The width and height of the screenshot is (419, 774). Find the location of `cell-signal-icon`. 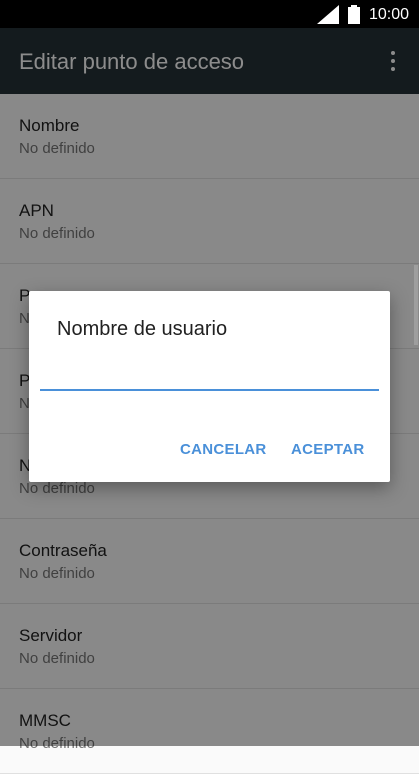

cell-signal-icon is located at coordinates (328, 14).